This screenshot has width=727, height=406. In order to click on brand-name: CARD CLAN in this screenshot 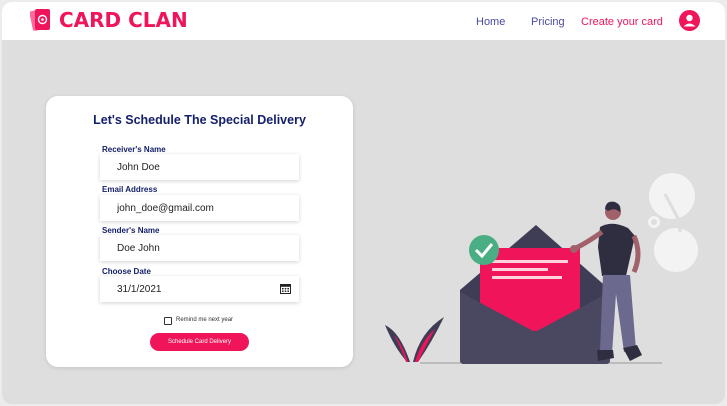, I will do `click(123, 20)`.